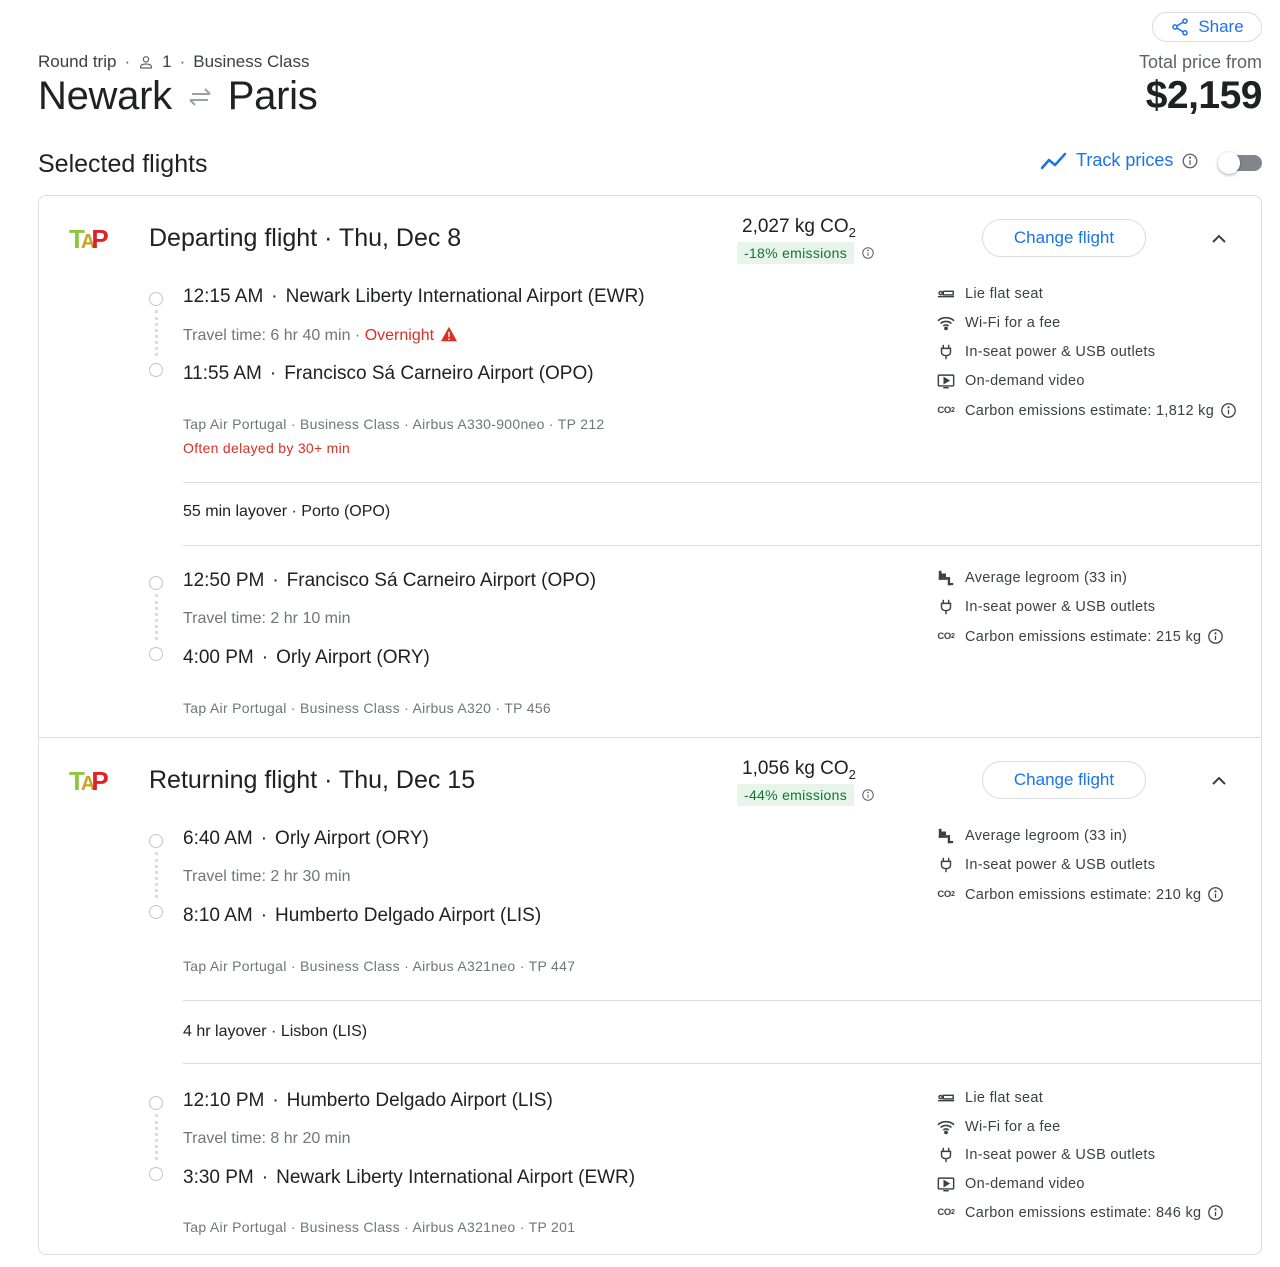 The width and height of the screenshot is (1280, 1267). What do you see at coordinates (796, 253) in the screenshot?
I see `emissions-badge: -18% emissions` at bounding box center [796, 253].